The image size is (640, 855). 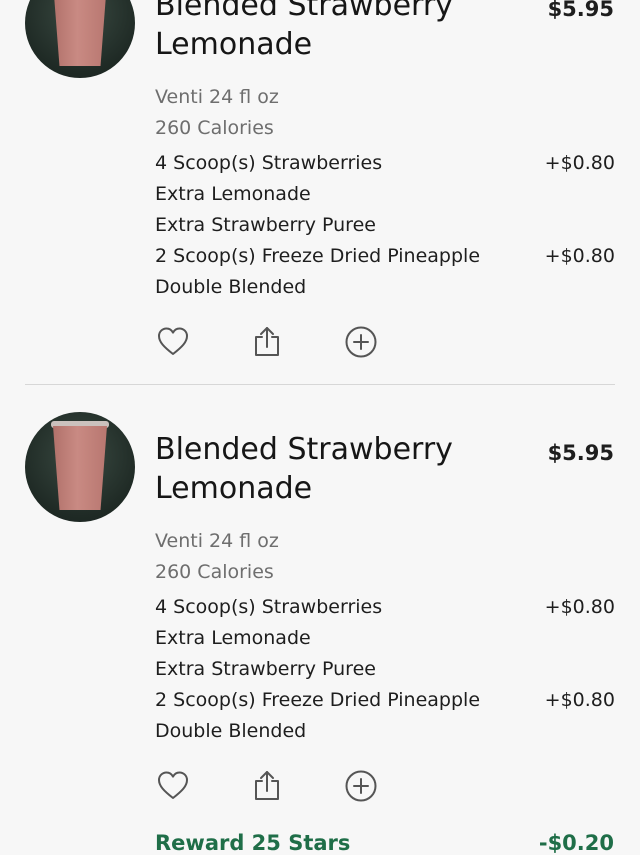 I want to click on reward-row: Reward 25 Stars -$0.20, so click(x=384, y=843).